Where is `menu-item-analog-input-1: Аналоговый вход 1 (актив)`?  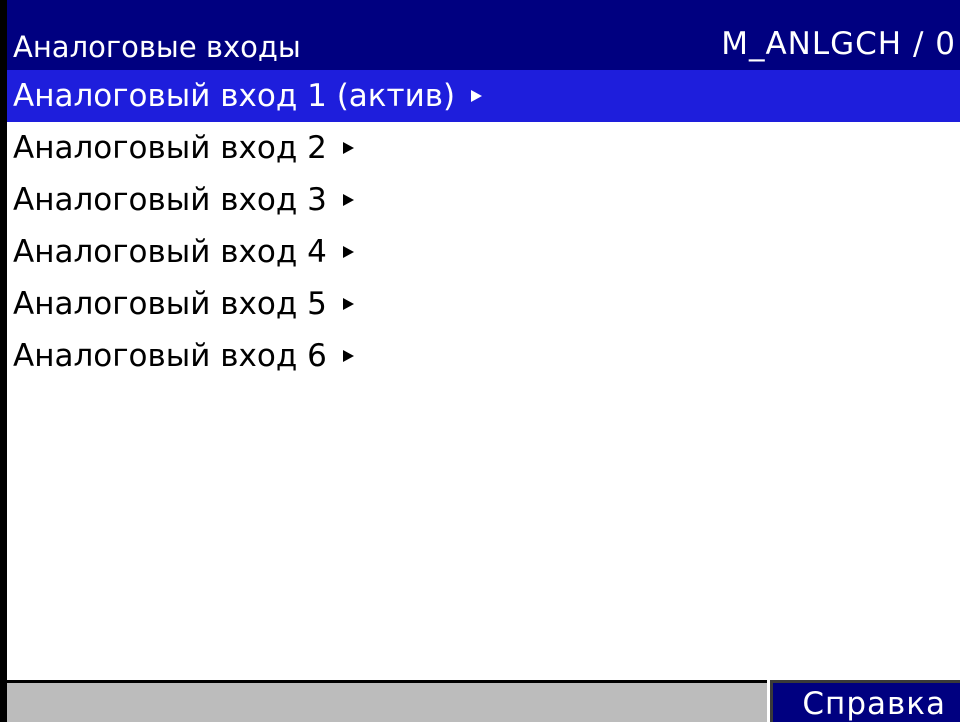 menu-item-analog-input-1: Аналоговый вход 1 (актив) is located at coordinates (483, 96).